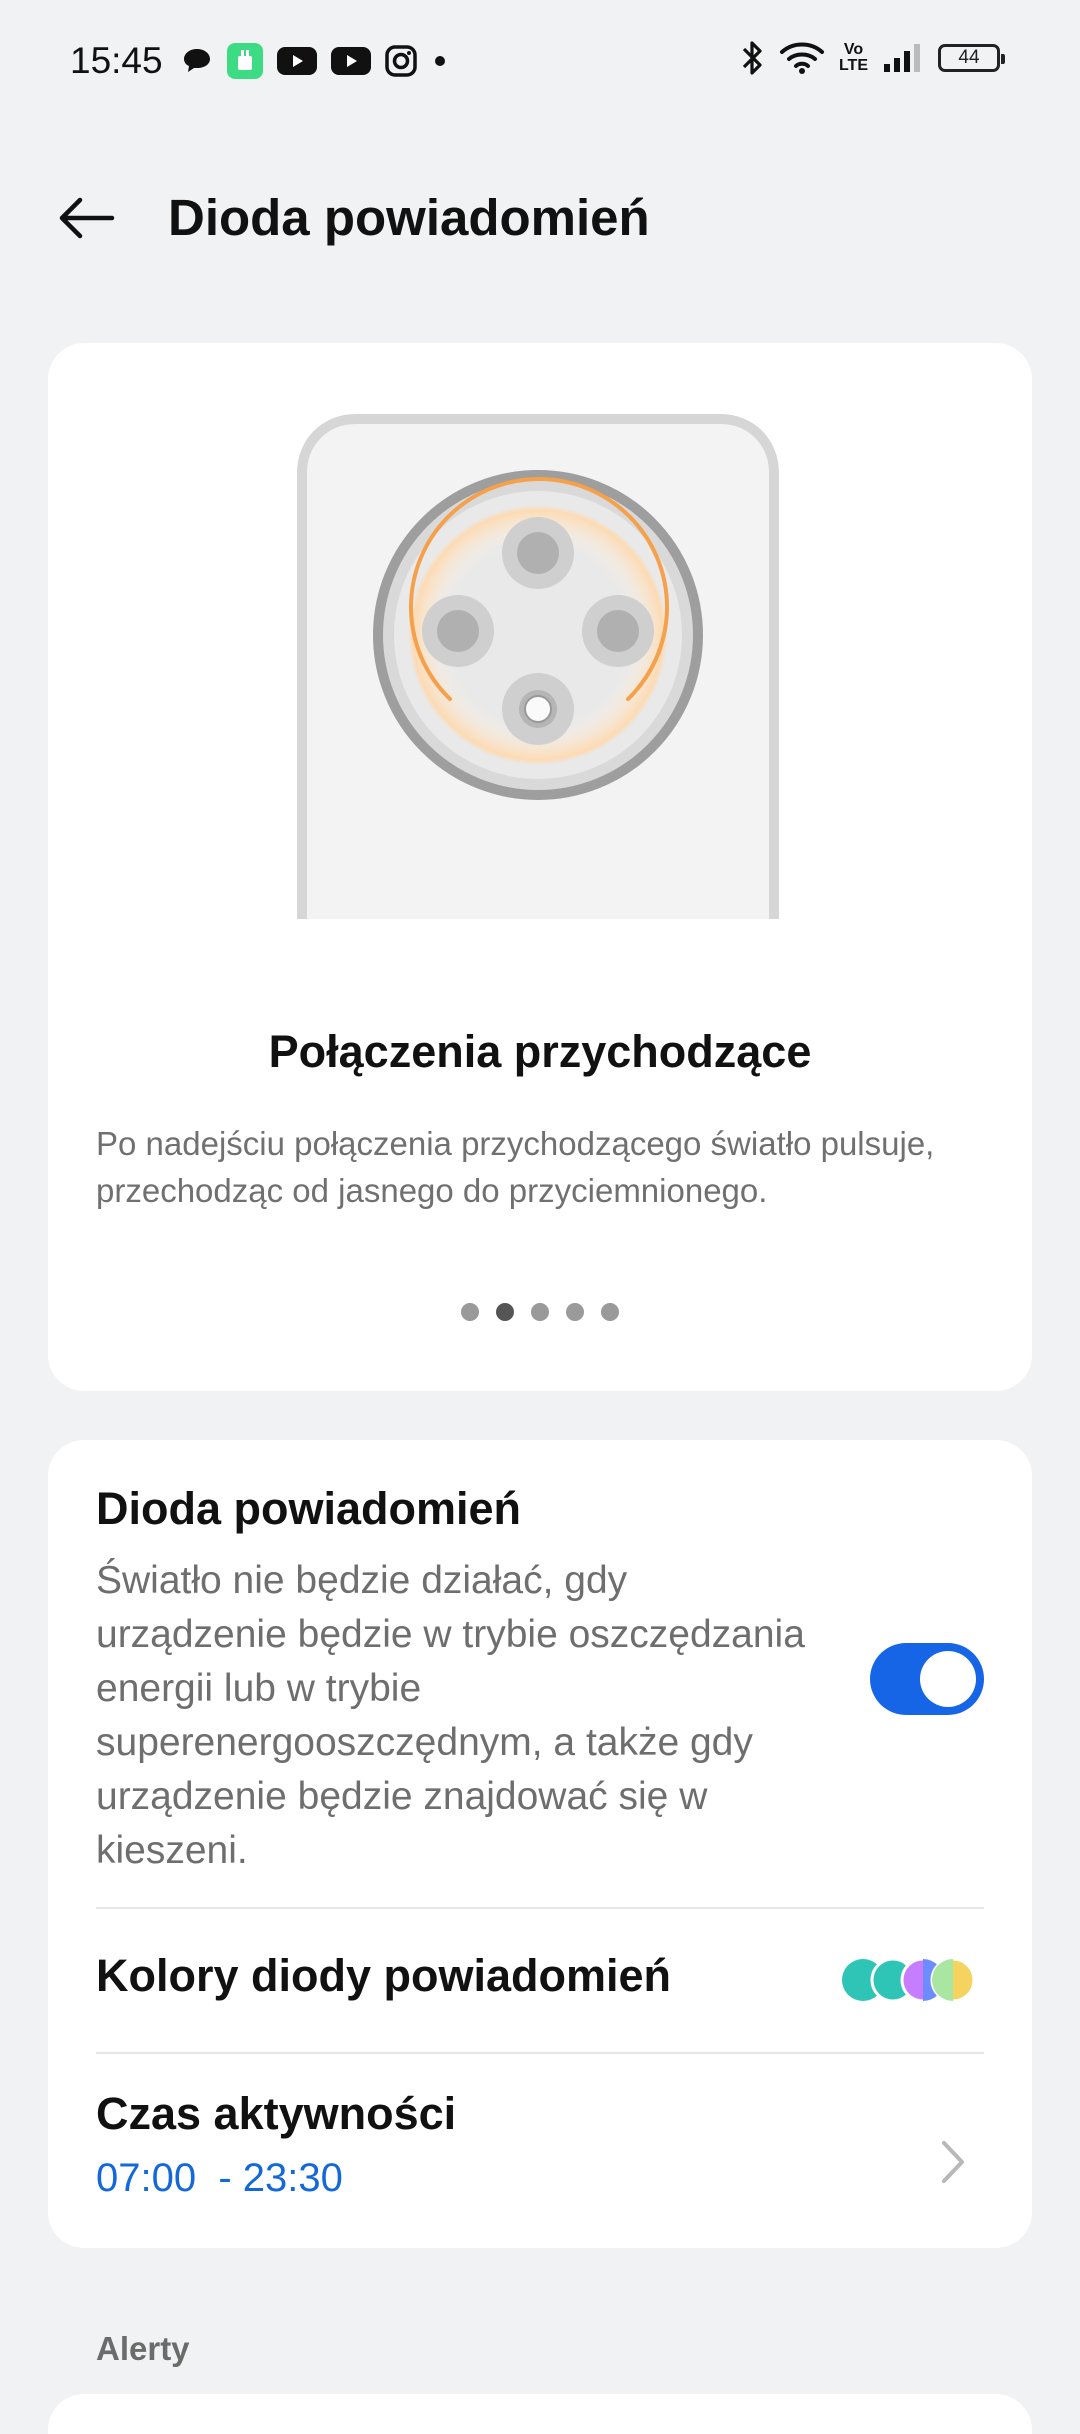  I want to click on chevron-right-icon, so click(953, 2162).